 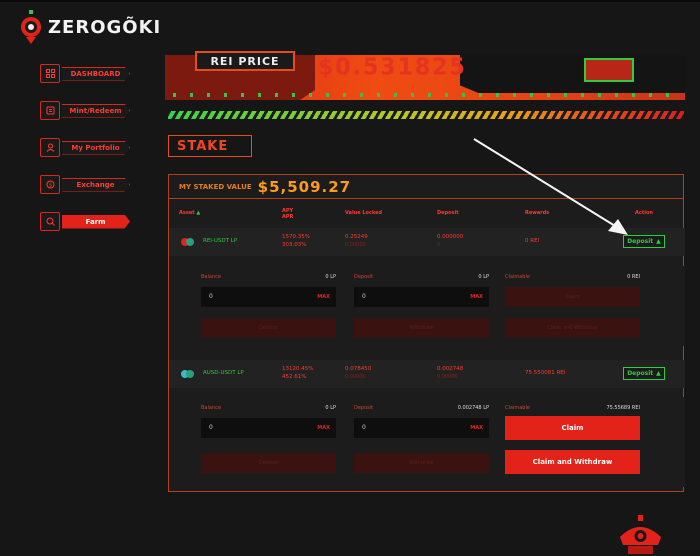 I want to click on rei-price-label: REI PRICE, so click(x=245, y=61).